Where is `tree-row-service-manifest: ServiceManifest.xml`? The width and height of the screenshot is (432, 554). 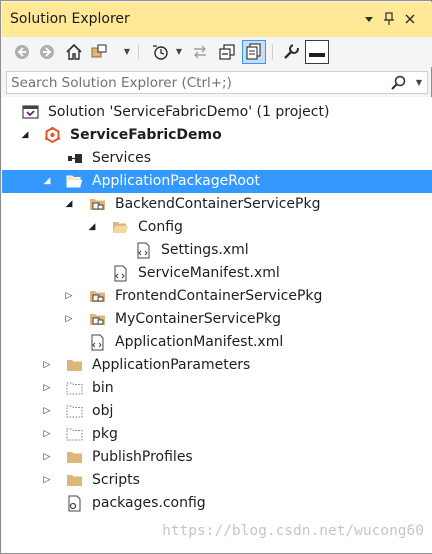 tree-row-service-manifest: ServiceManifest.xml is located at coordinates (217, 273).